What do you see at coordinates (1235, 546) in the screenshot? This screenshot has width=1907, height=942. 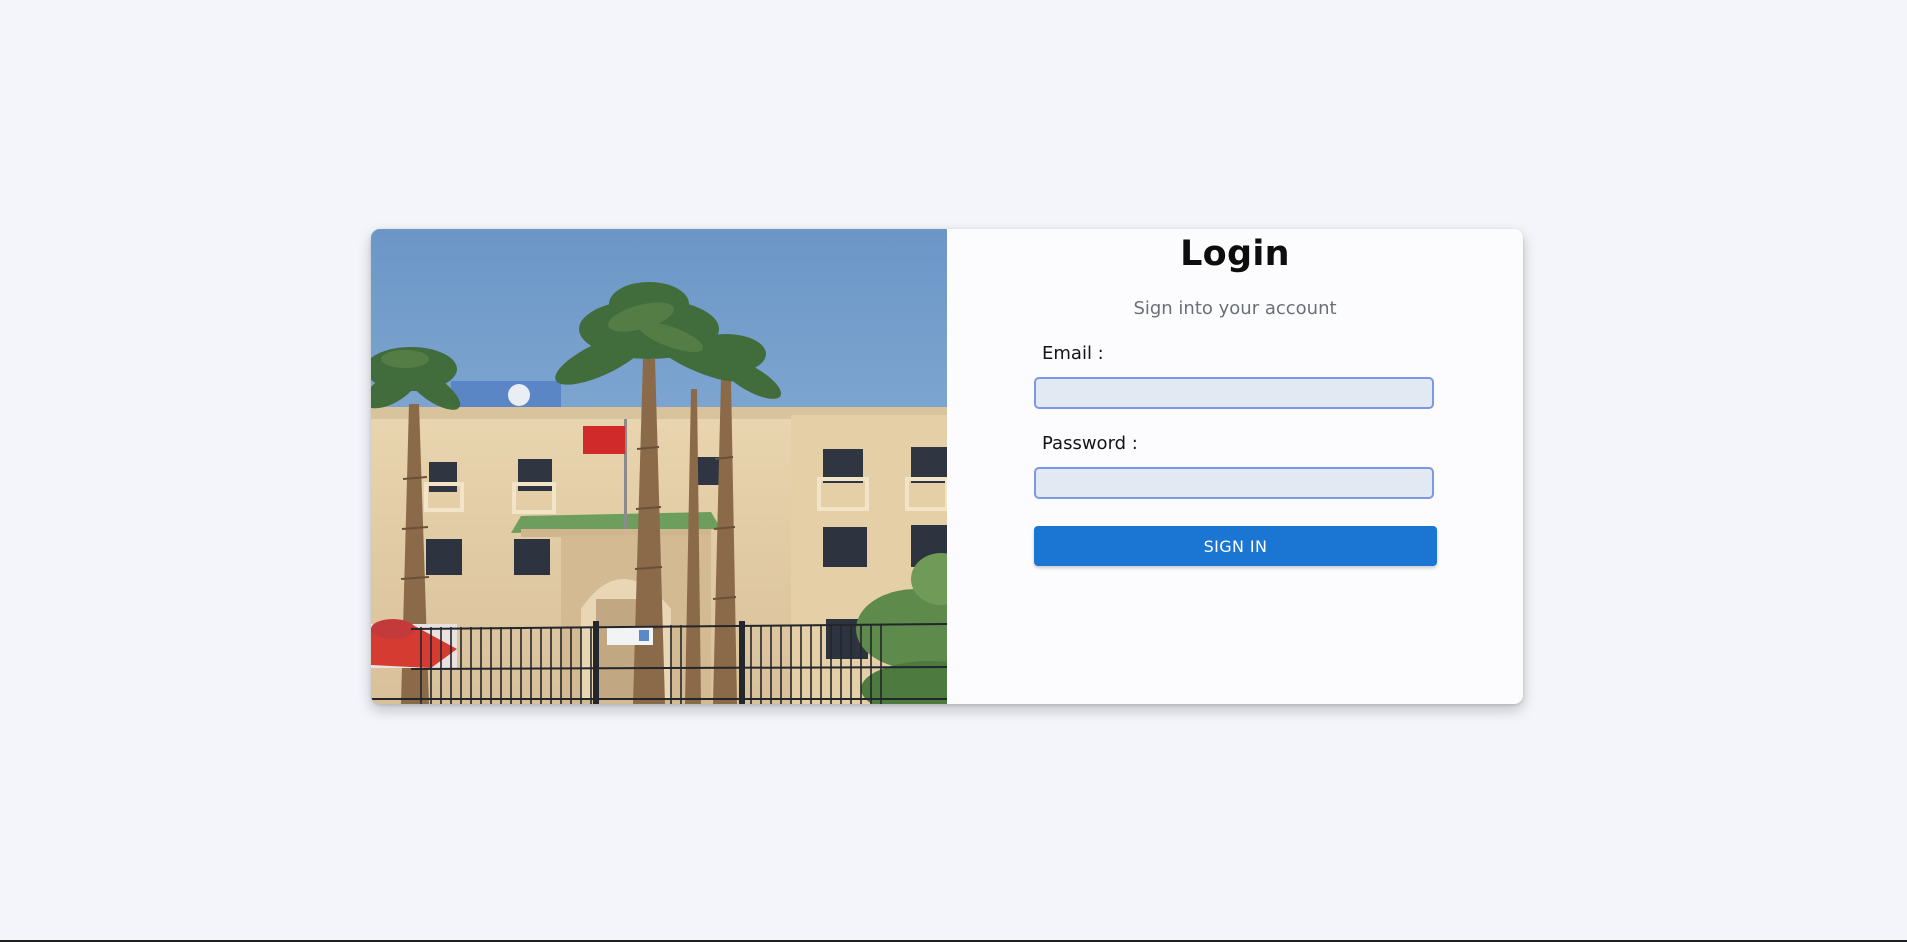 I see `sign-in-button: SIGN IN` at bounding box center [1235, 546].